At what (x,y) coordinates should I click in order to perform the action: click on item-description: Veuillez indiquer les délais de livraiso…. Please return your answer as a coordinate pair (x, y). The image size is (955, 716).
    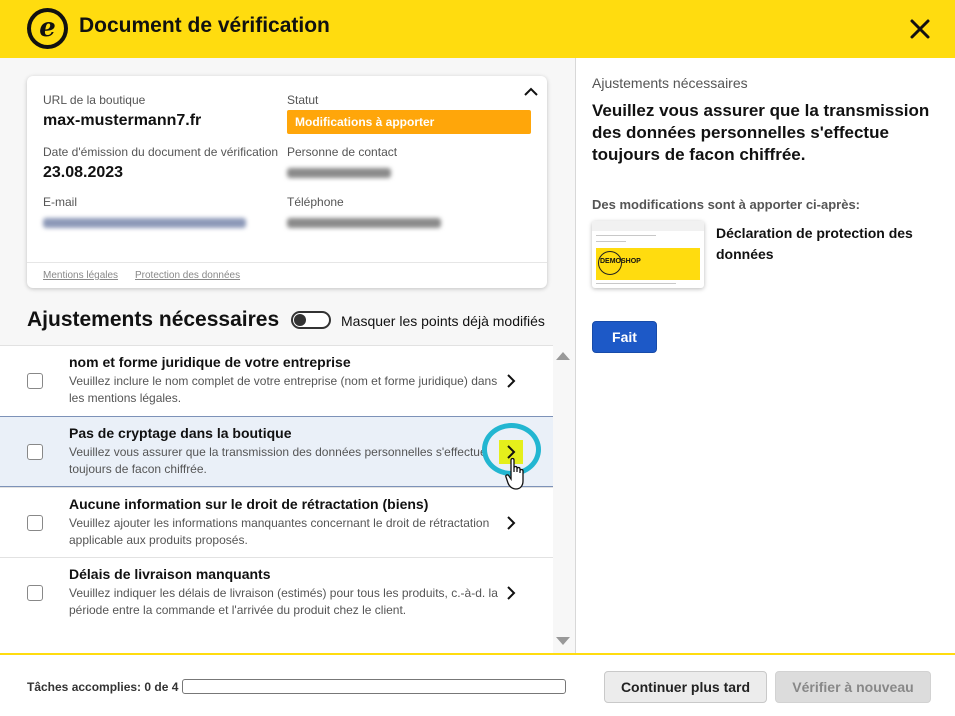
    Looking at the image, I should click on (283, 601).